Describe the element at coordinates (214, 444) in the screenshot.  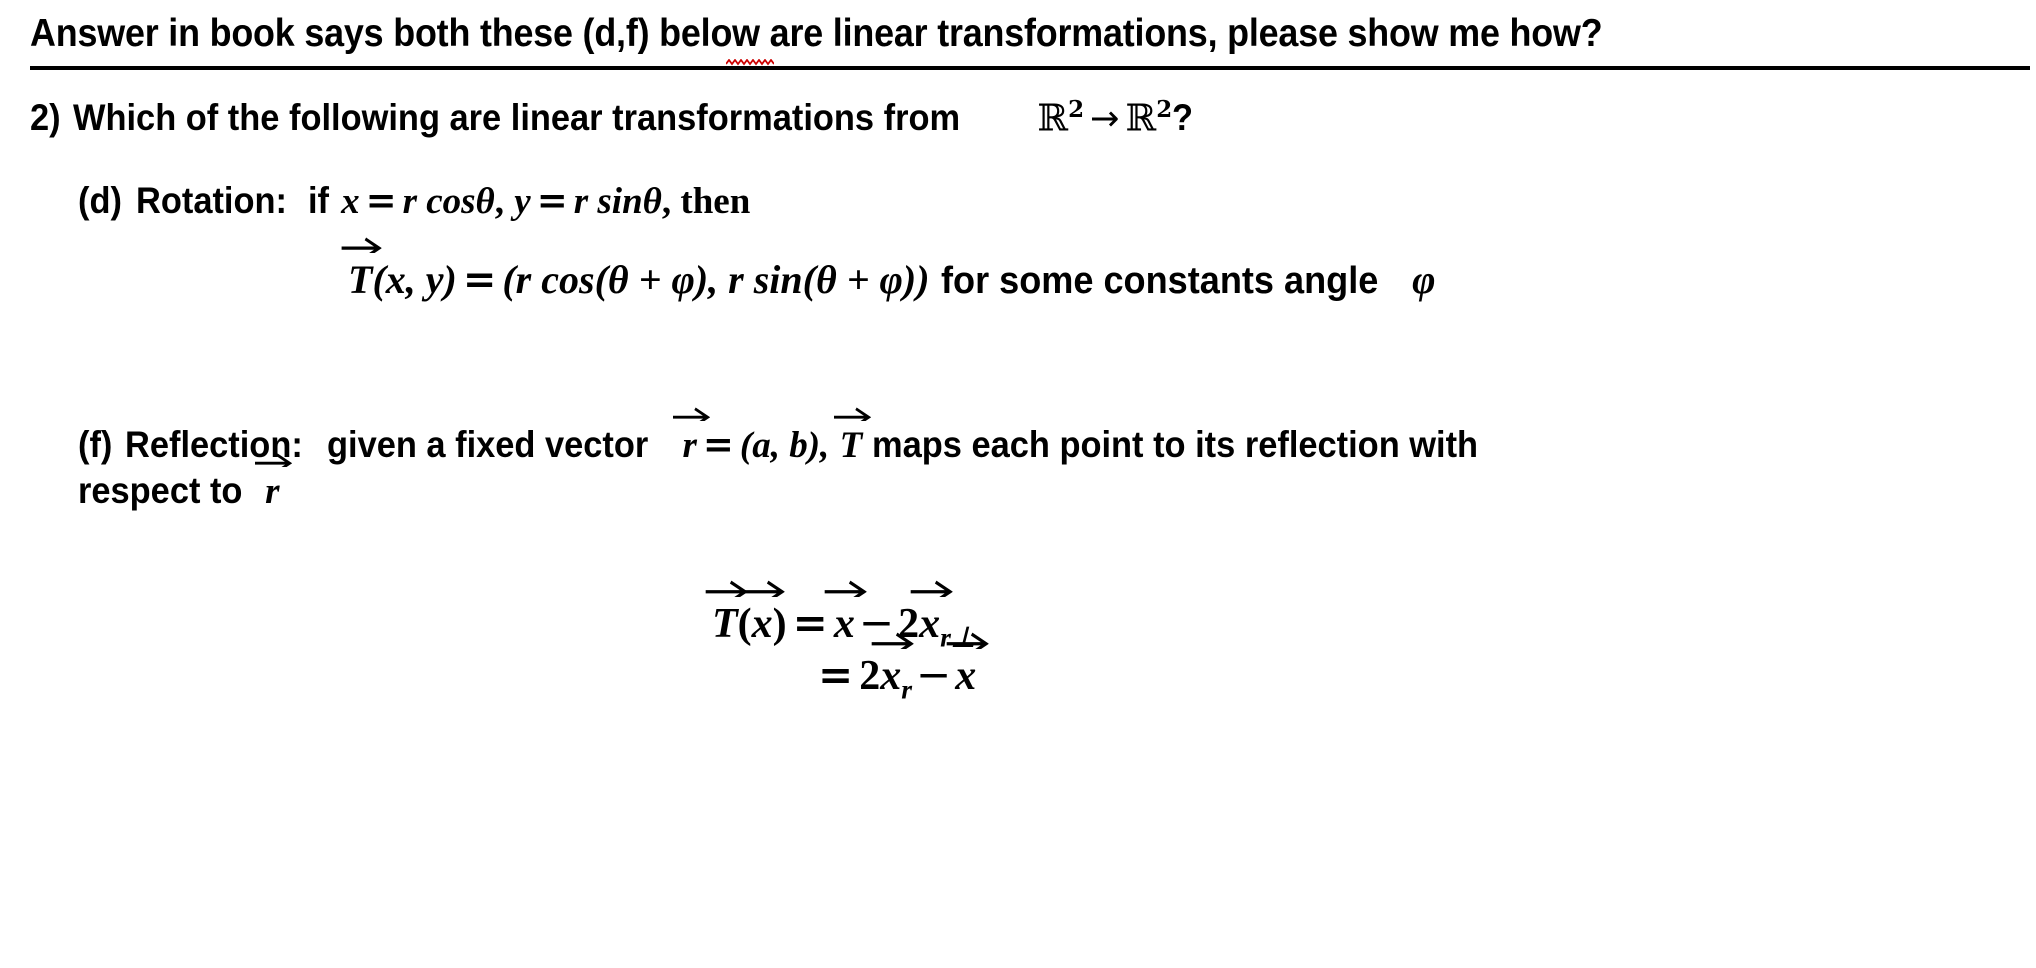
I see `part-f-name: Reflection:` at that location.